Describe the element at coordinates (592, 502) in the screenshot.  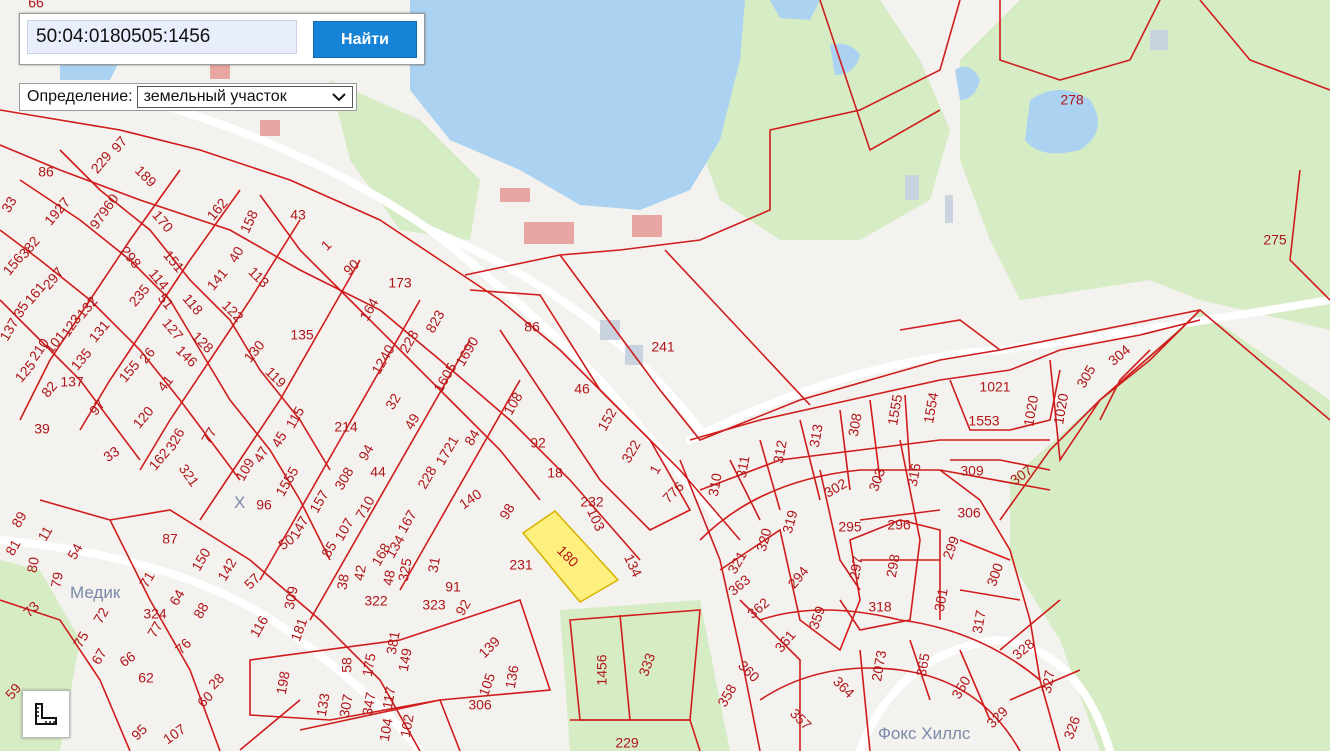
I see `parcel-number: 232` at that location.